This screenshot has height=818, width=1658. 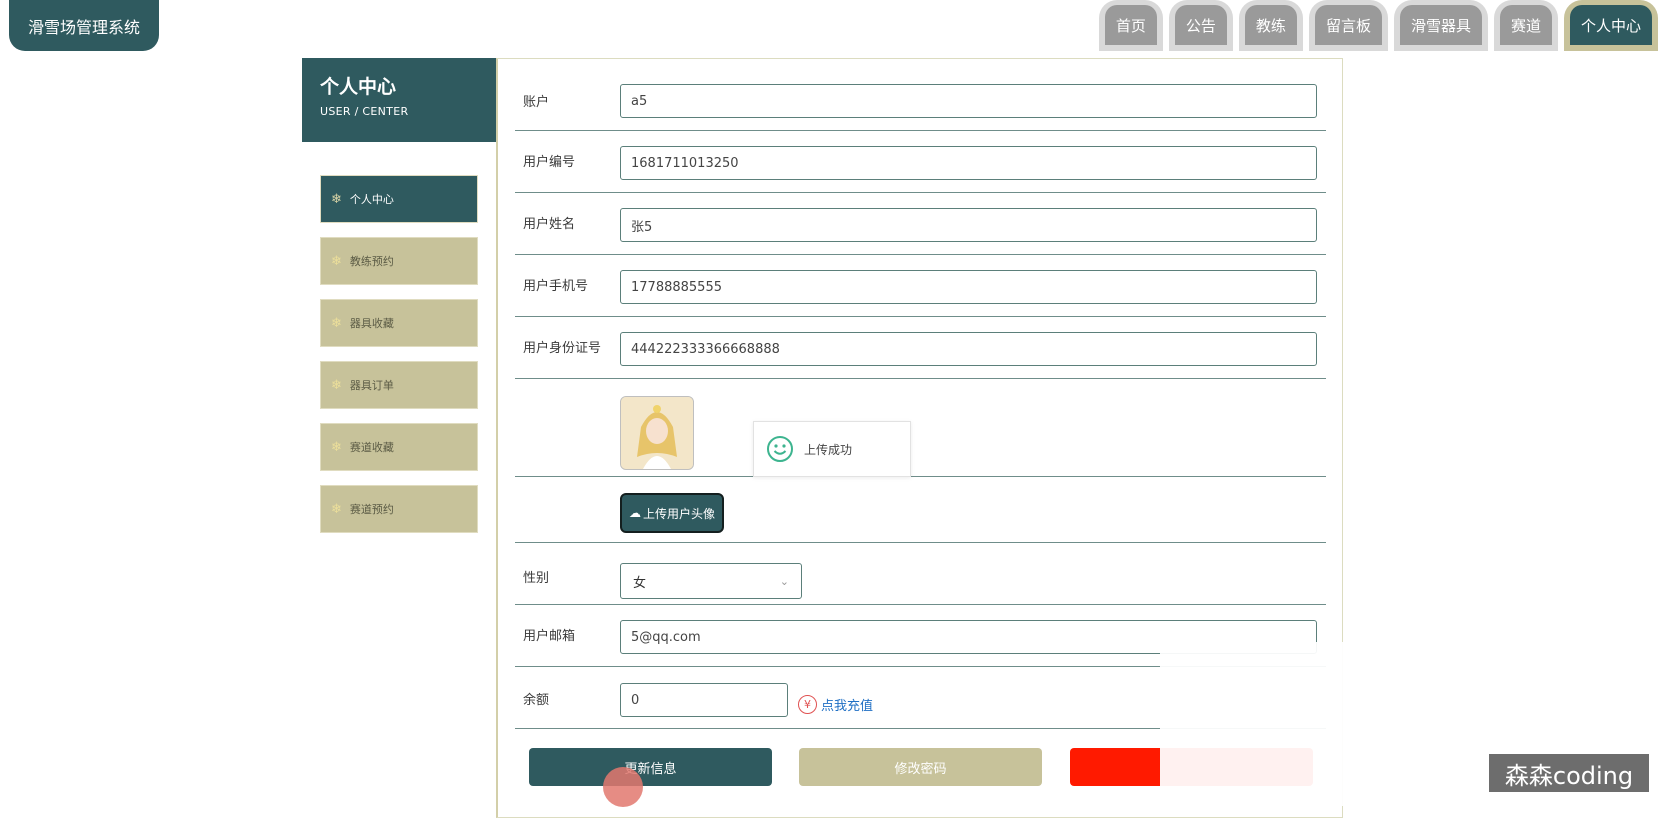 I want to click on account-label: 账户, so click(x=536, y=102).